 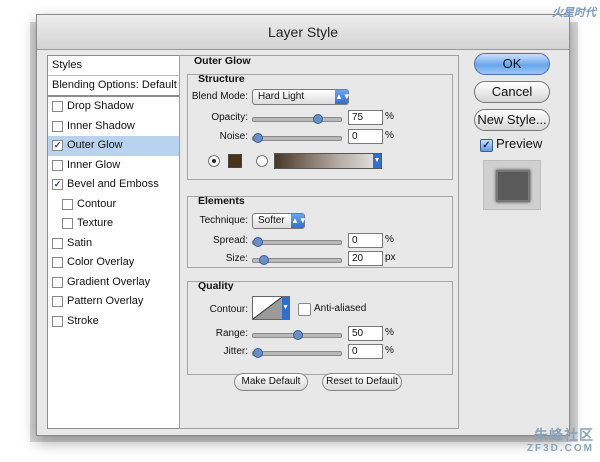 What do you see at coordinates (304, 309) in the screenshot?
I see `anti-aliased-checkbox` at bounding box center [304, 309].